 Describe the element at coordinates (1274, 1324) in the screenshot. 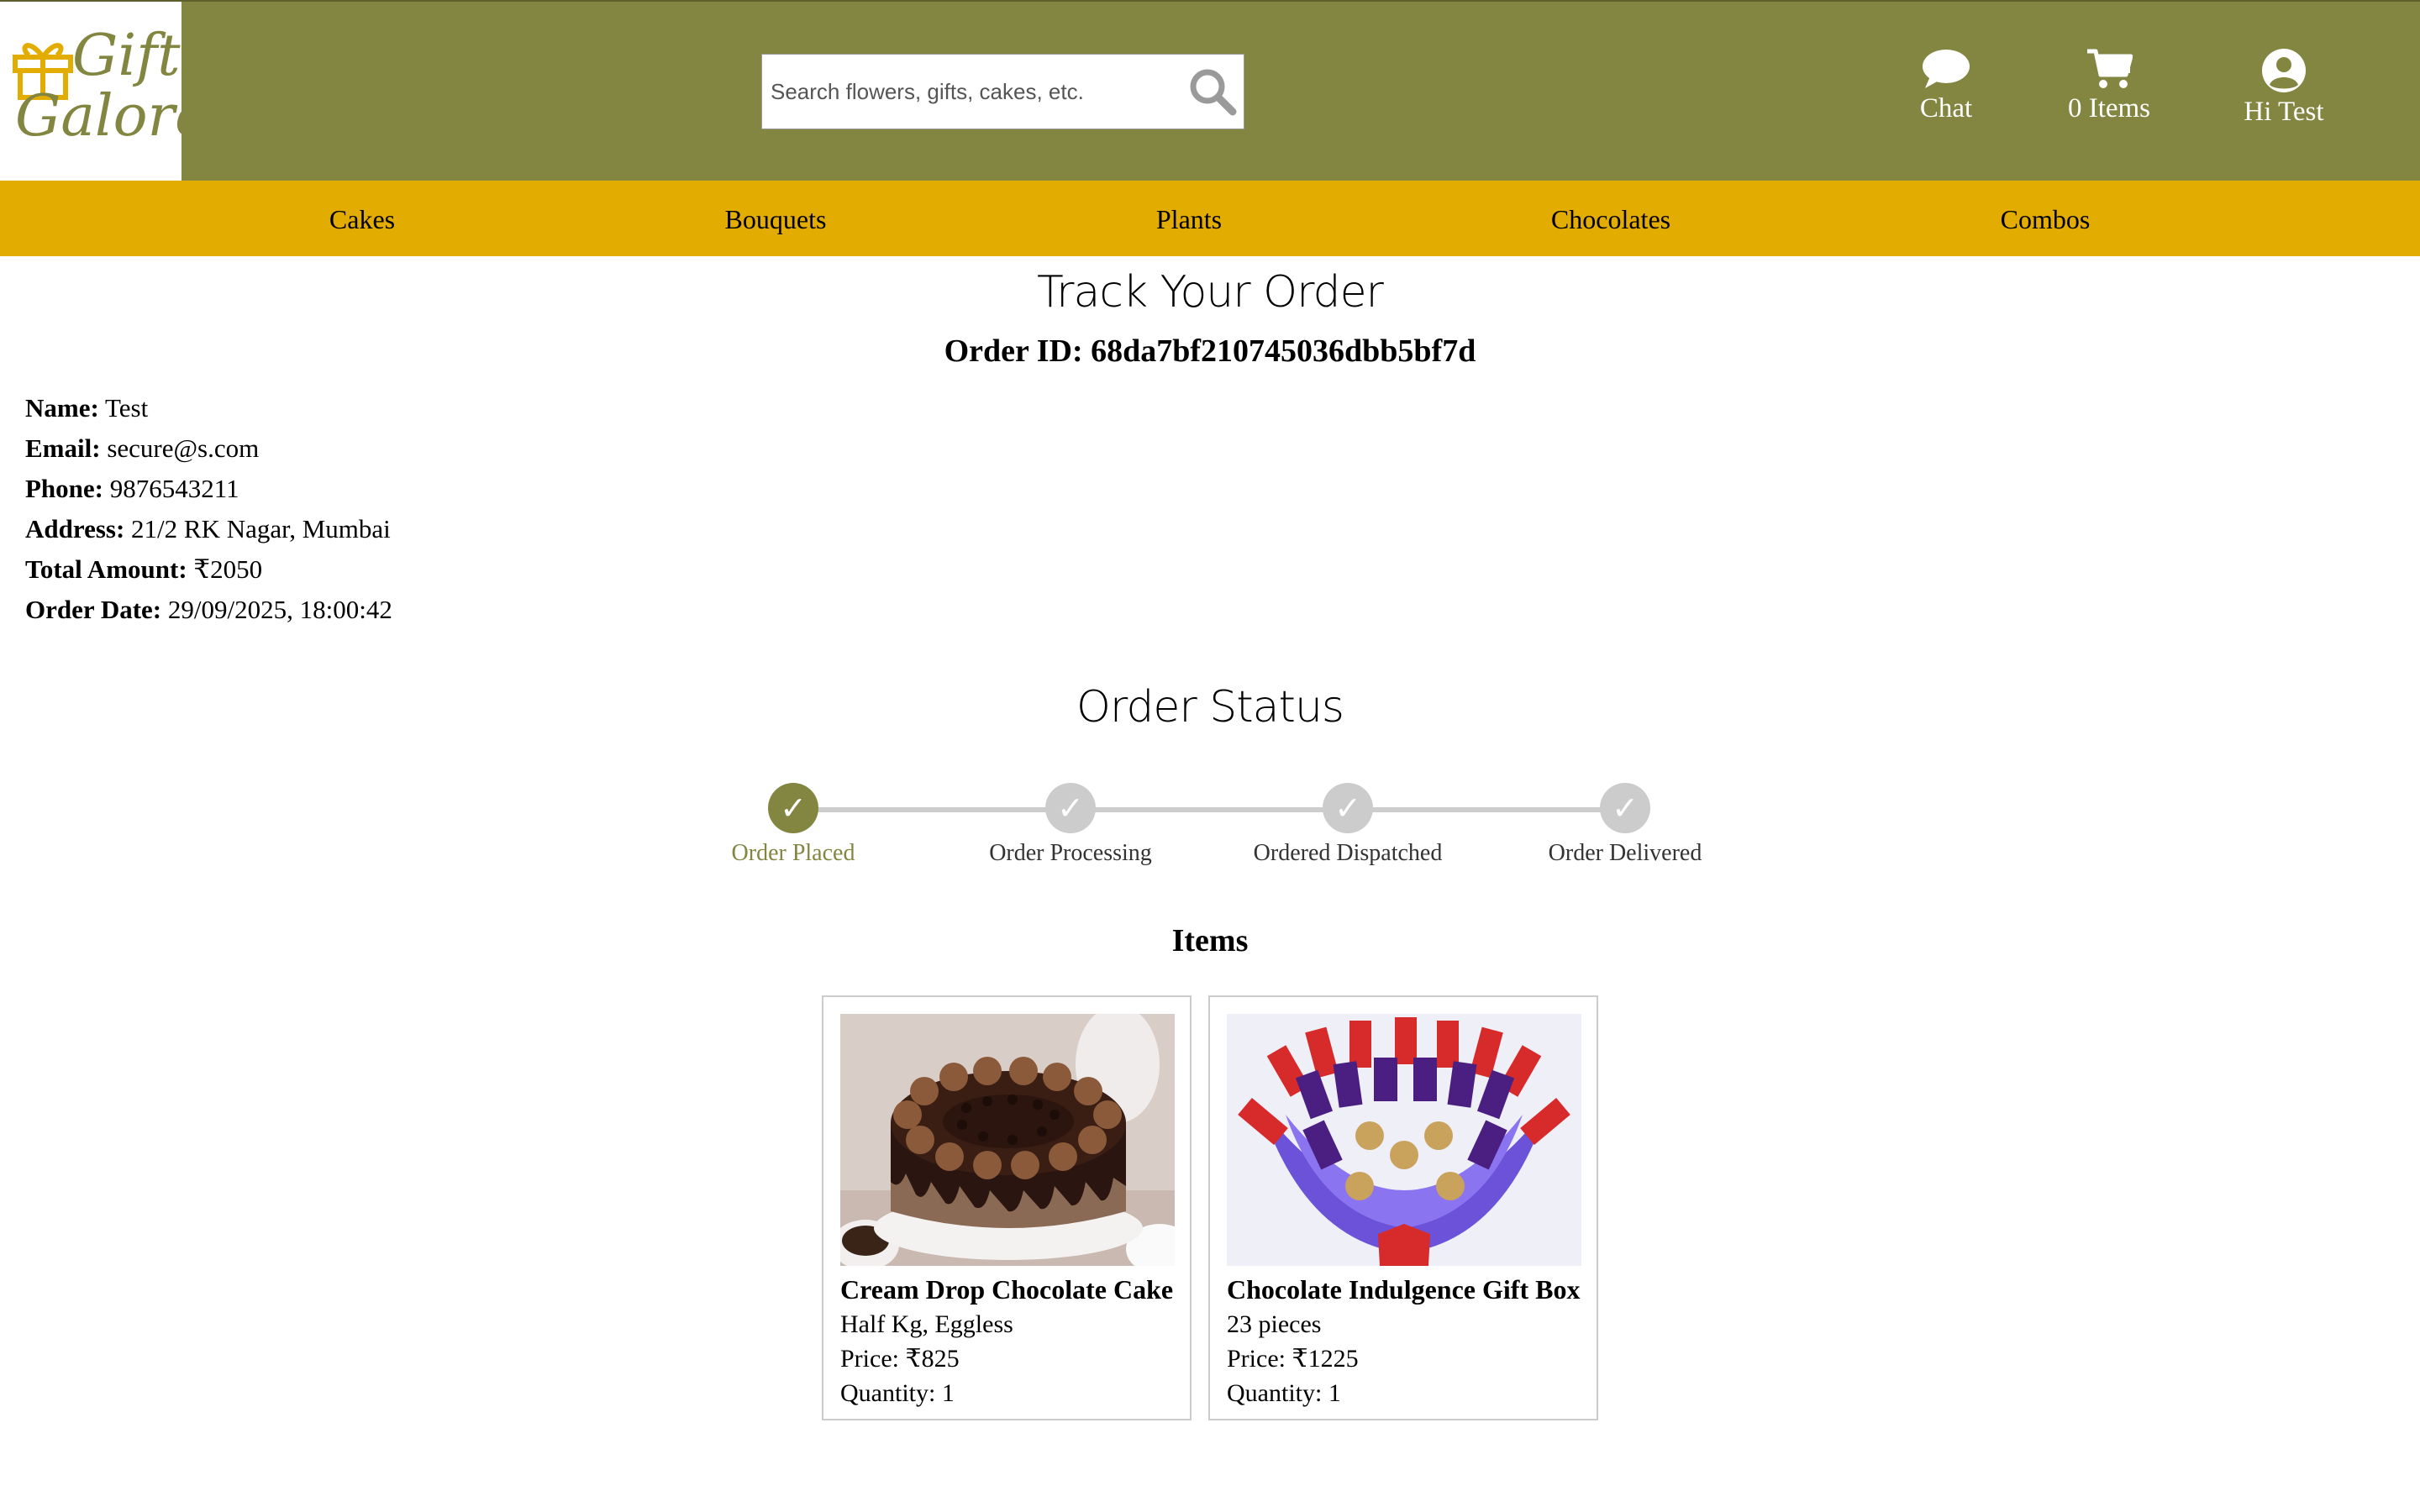

I see `item-variant: 23 pieces` at that location.